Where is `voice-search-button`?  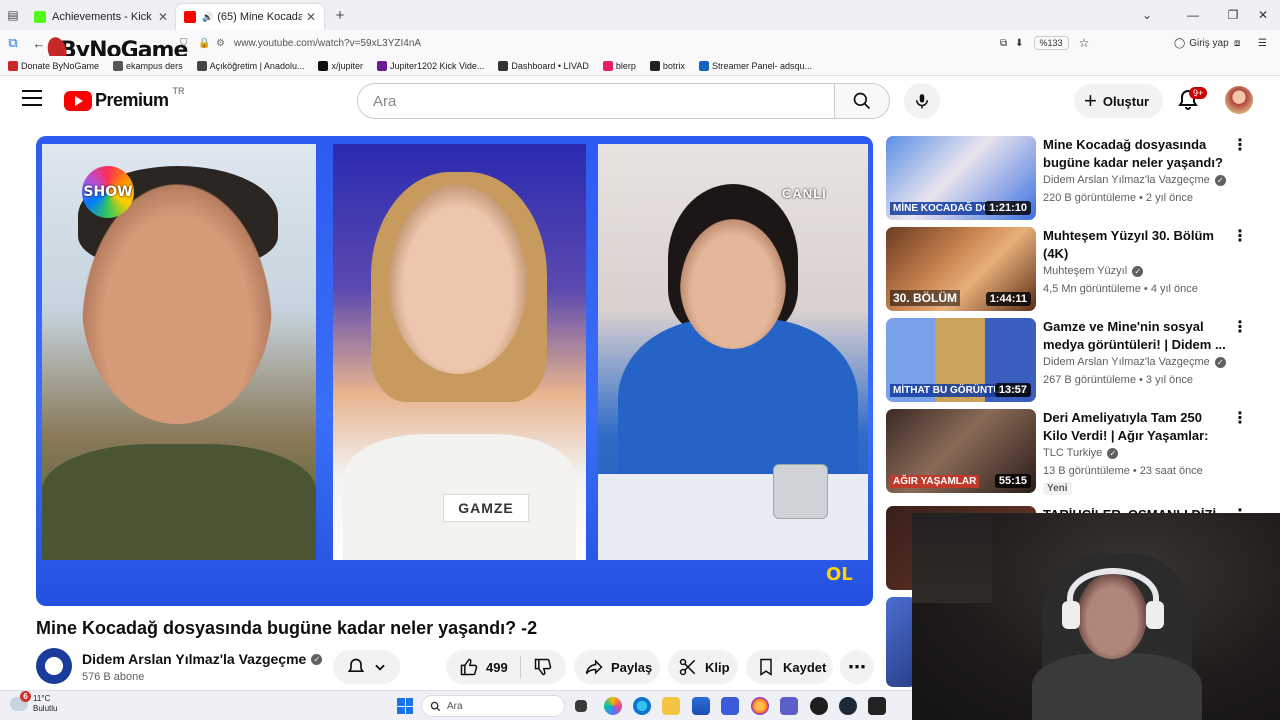
voice-search-button is located at coordinates (922, 101).